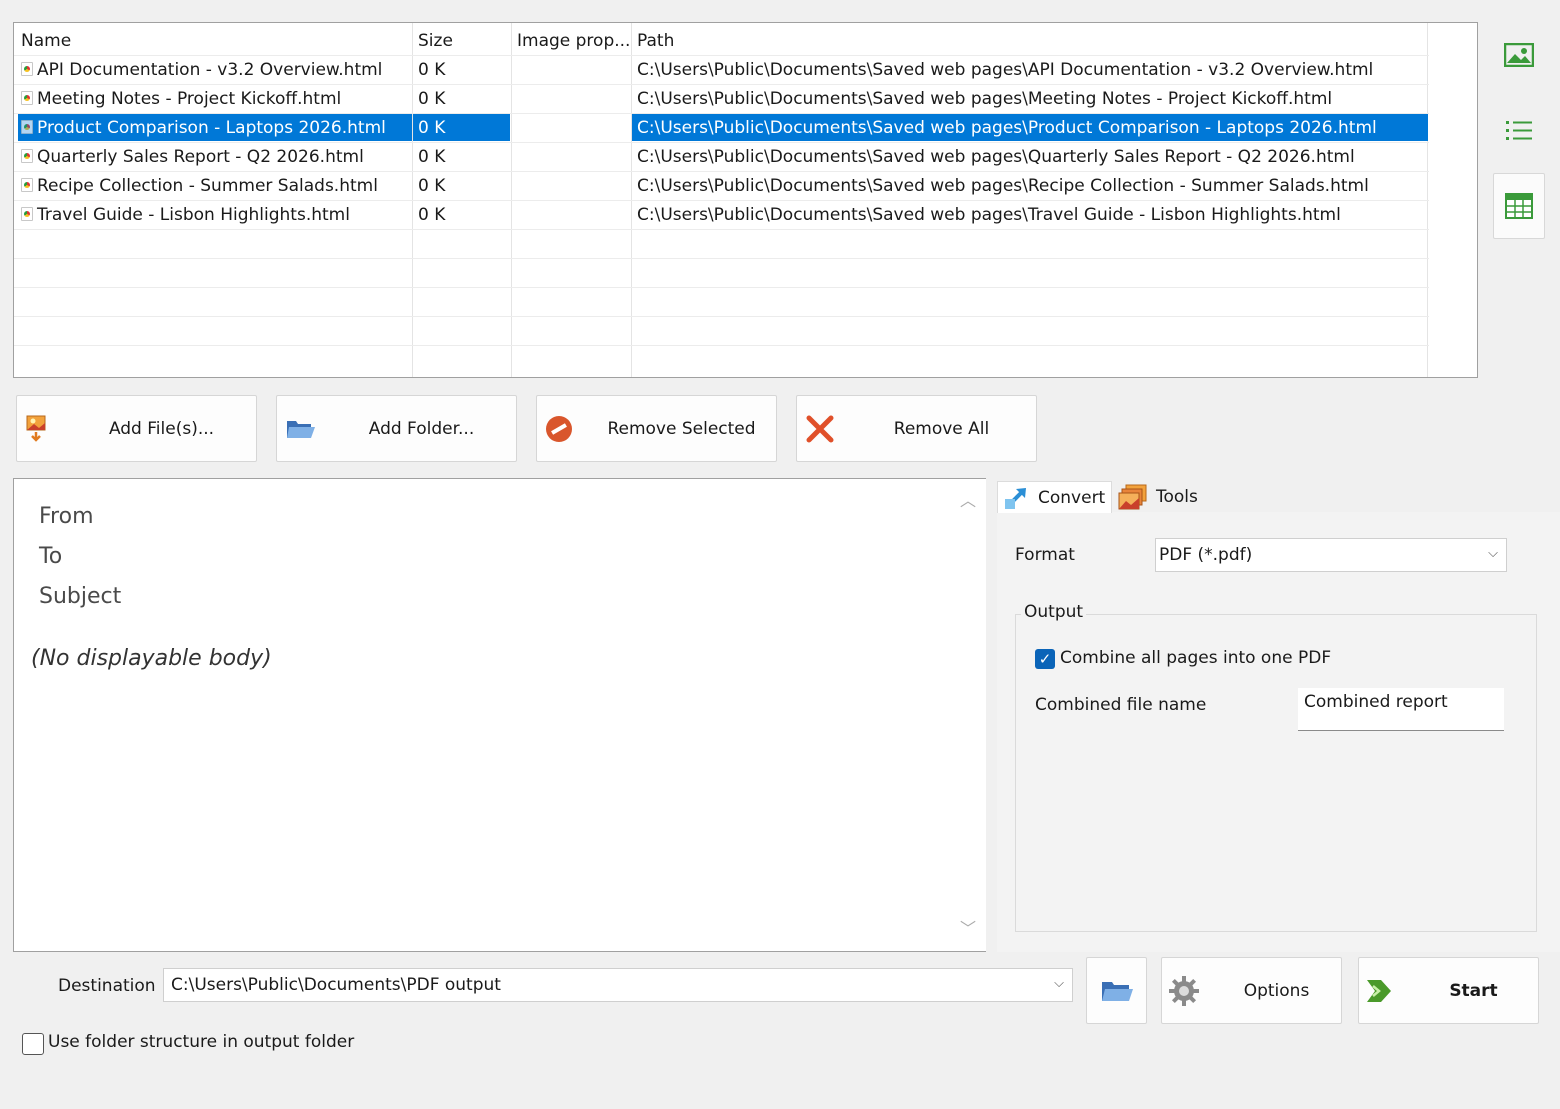 The height and width of the screenshot is (1109, 1560). Describe the element at coordinates (1276, 990) in the screenshot. I see `options-label: Options` at that location.